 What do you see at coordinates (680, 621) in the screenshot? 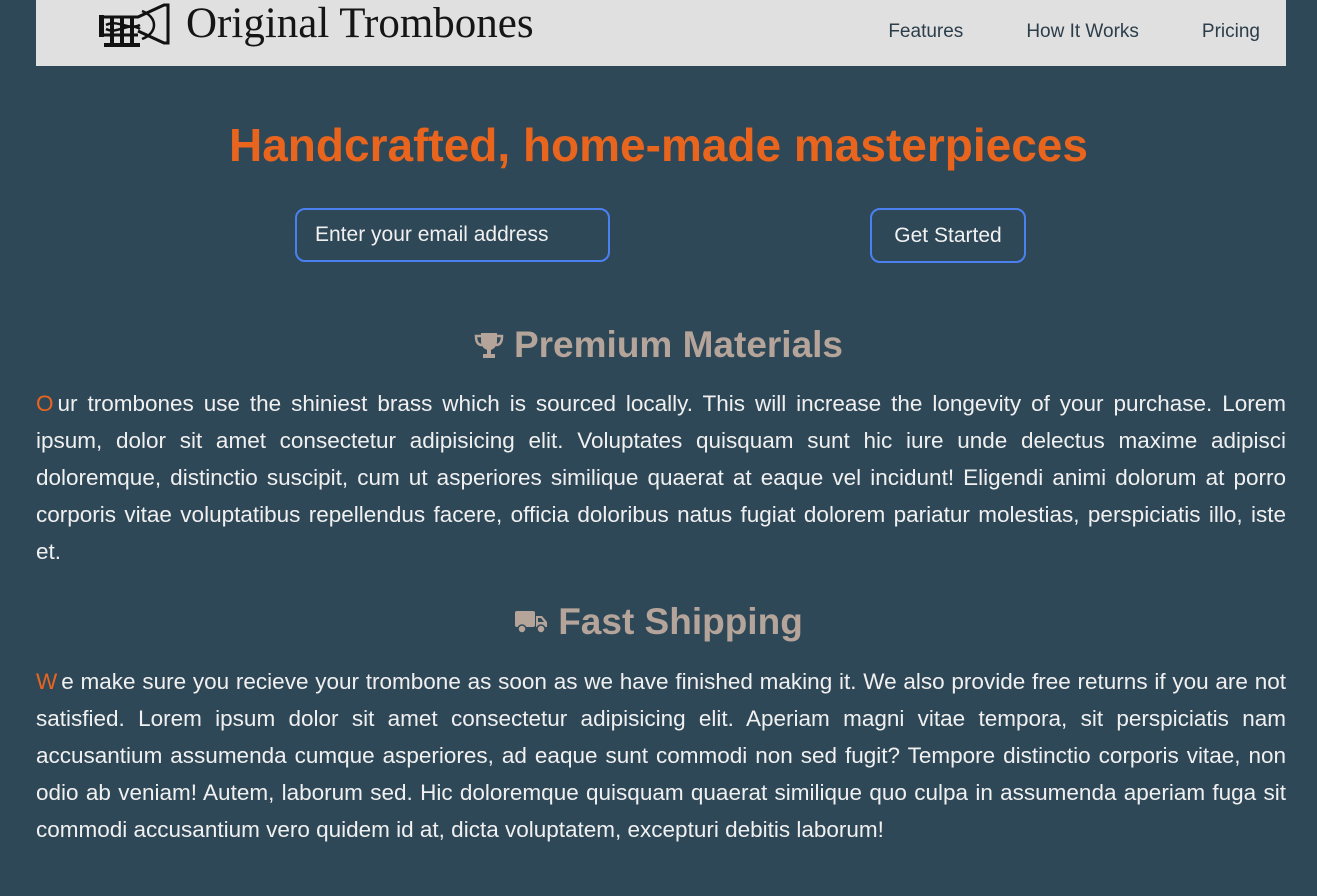
I see `feature-title-text: Fast Shipping` at bounding box center [680, 621].